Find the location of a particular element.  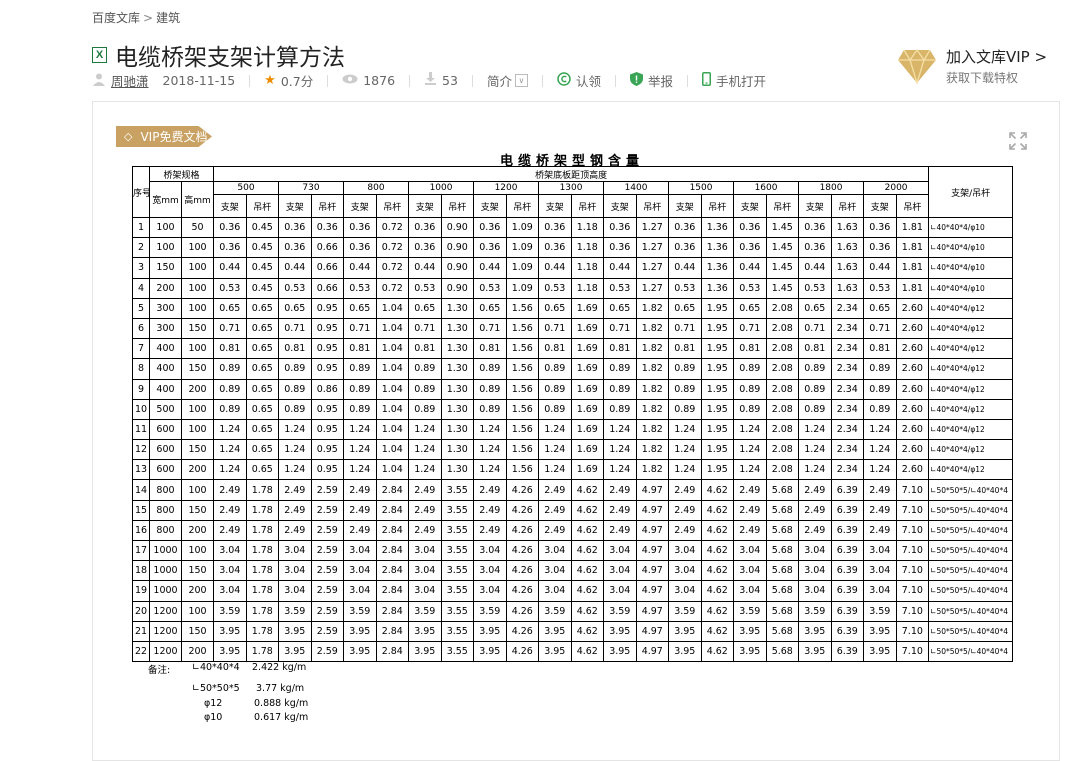

breadcrumb-category: 建筑 is located at coordinates (168, 18).